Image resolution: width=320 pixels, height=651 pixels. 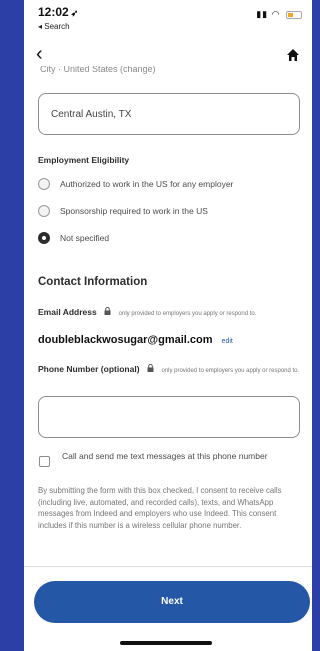 I want to click on clock: 12:02 ➶, so click(x=58, y=12).